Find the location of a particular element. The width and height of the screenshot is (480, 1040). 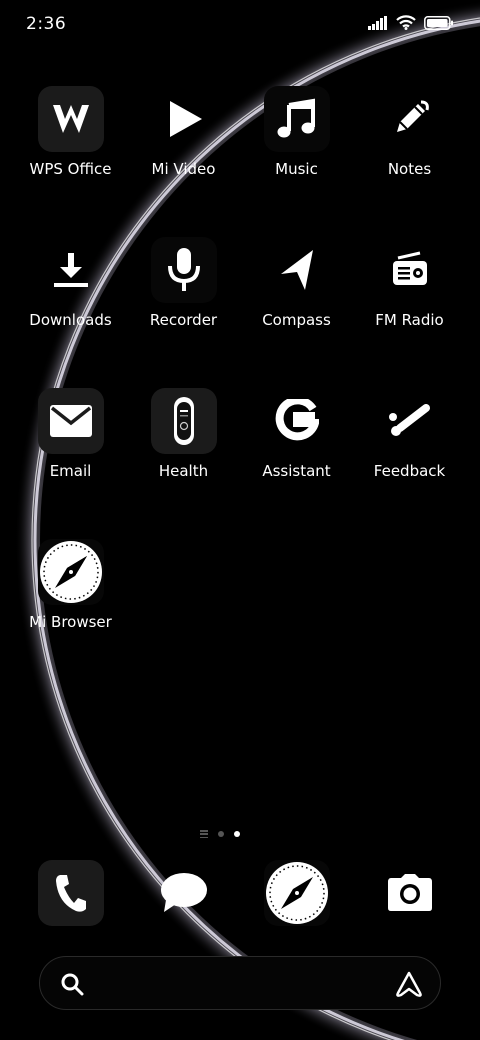

app-fm-radio: FM Radio is located at coordinates (409, 283).